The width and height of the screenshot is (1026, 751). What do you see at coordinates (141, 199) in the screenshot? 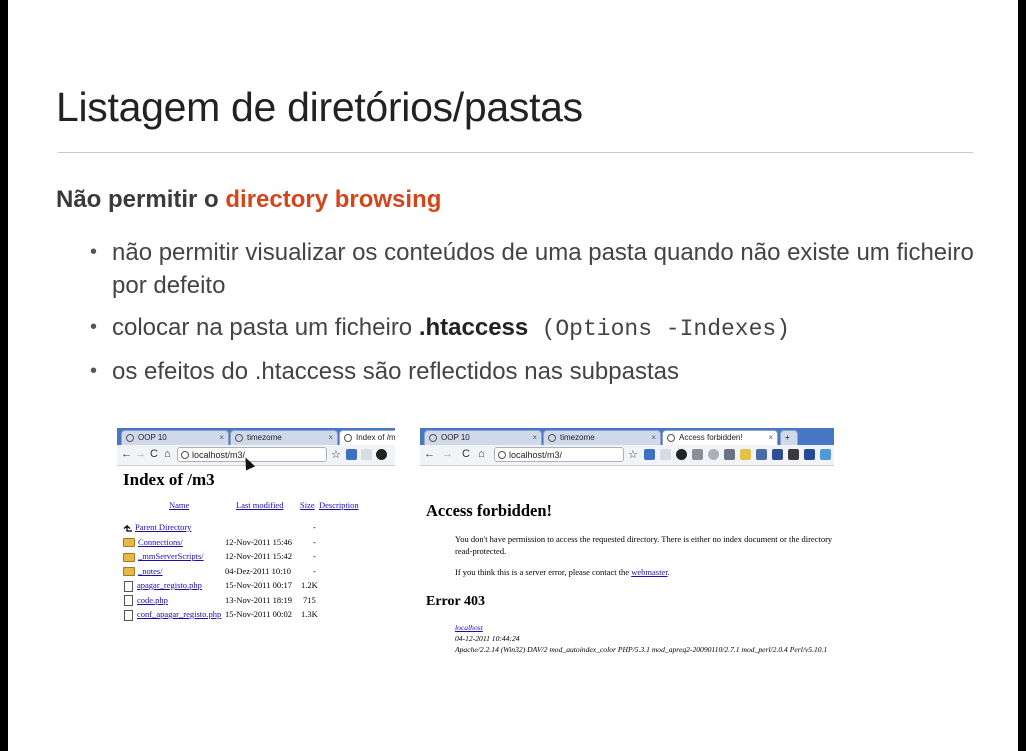
I see `subtitle-prefix: Não permitir o` at bounding box center [141, 199].